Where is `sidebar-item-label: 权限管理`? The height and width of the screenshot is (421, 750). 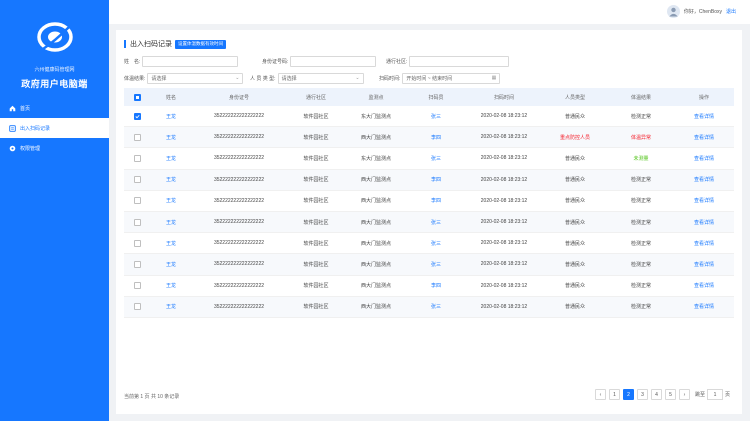
sidebar-item-label: 权限管理 is located at coordinates (30, 148).